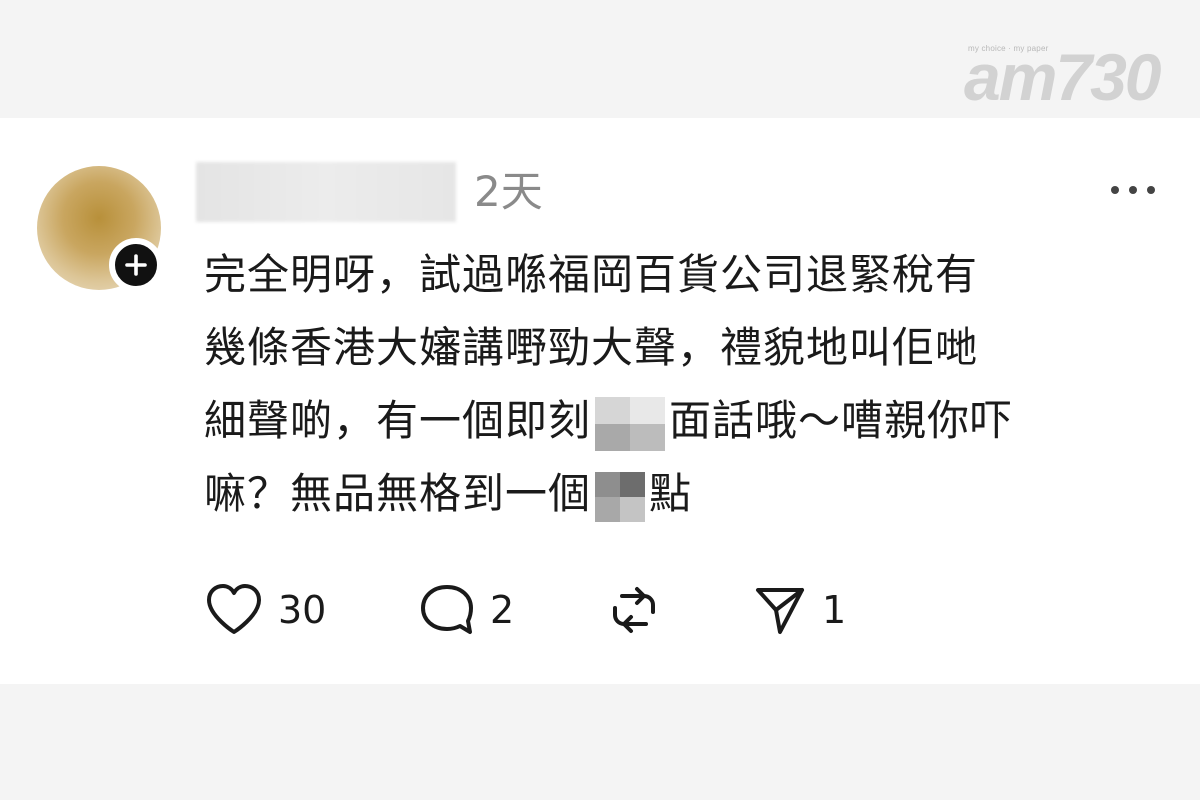 This screenshot has width=1200, height=800. I want to click on post-text-line: 完全明呀，試過喺福岡百貨公司退緊稅有, so click(684, 274).